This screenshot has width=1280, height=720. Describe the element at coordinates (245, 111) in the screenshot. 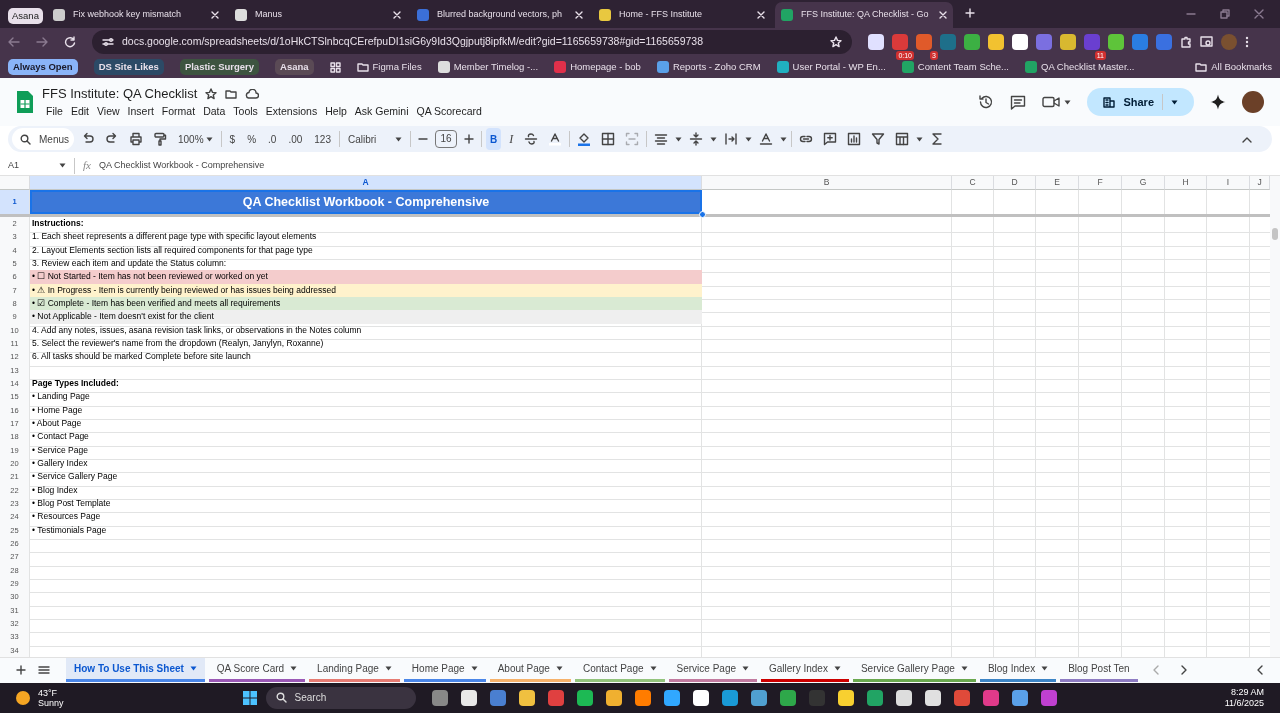

I see `menu-item: Tools` at that location.